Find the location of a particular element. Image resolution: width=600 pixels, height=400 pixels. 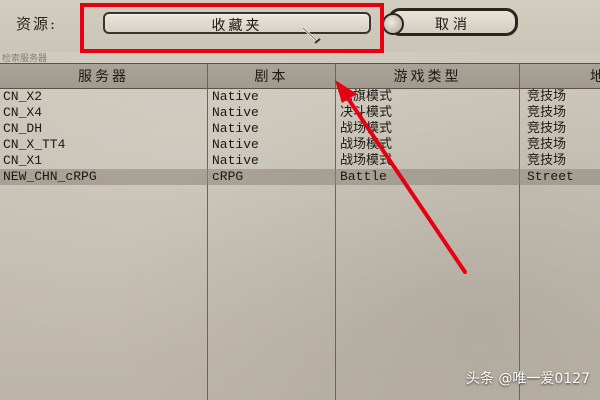

source-toolbar: 资源: 收藏夹 取消 is located at coordinates (300, 26).